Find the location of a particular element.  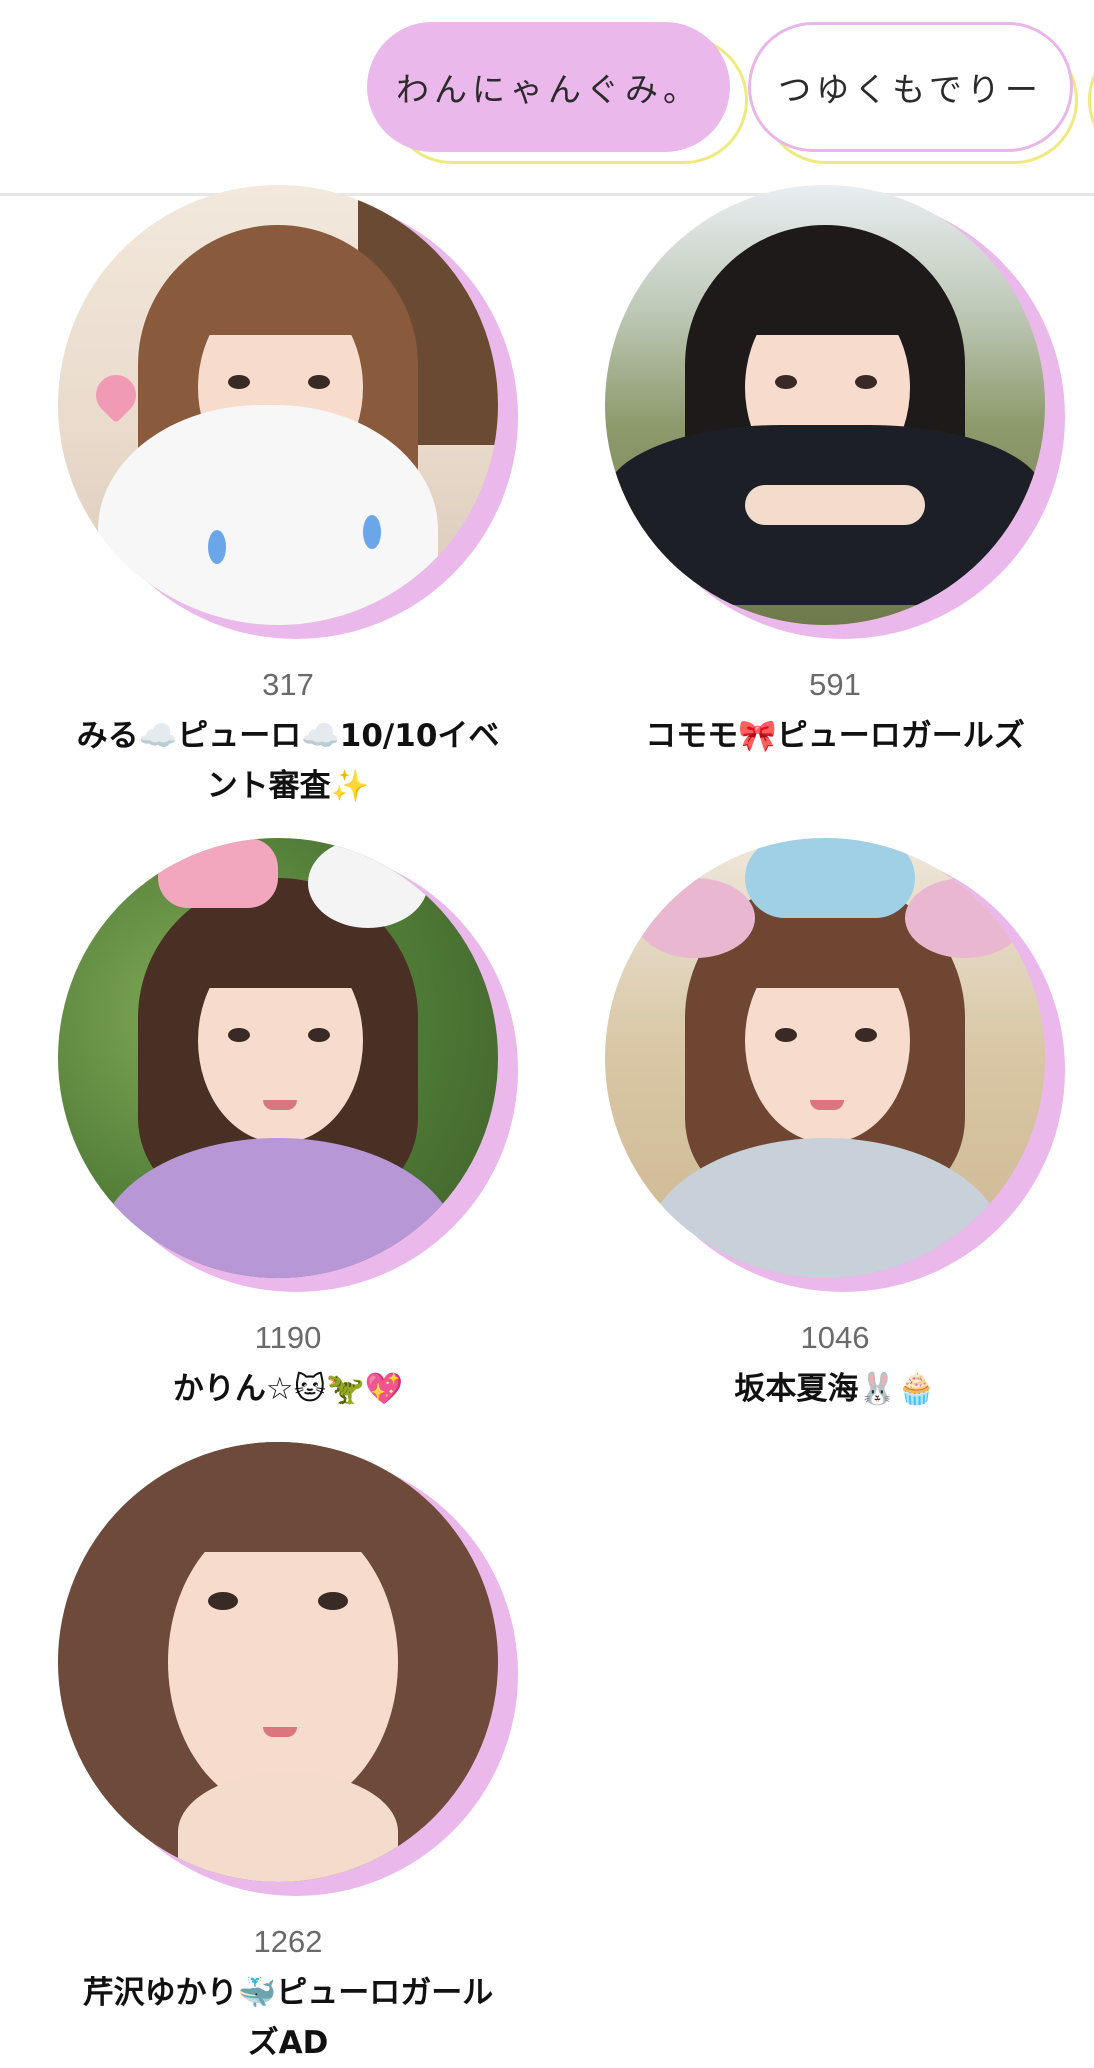

member-card-miru: 317 みる☁️ピューロ☁️10/10イベント審査✨ is located at coordinates (288, 498).